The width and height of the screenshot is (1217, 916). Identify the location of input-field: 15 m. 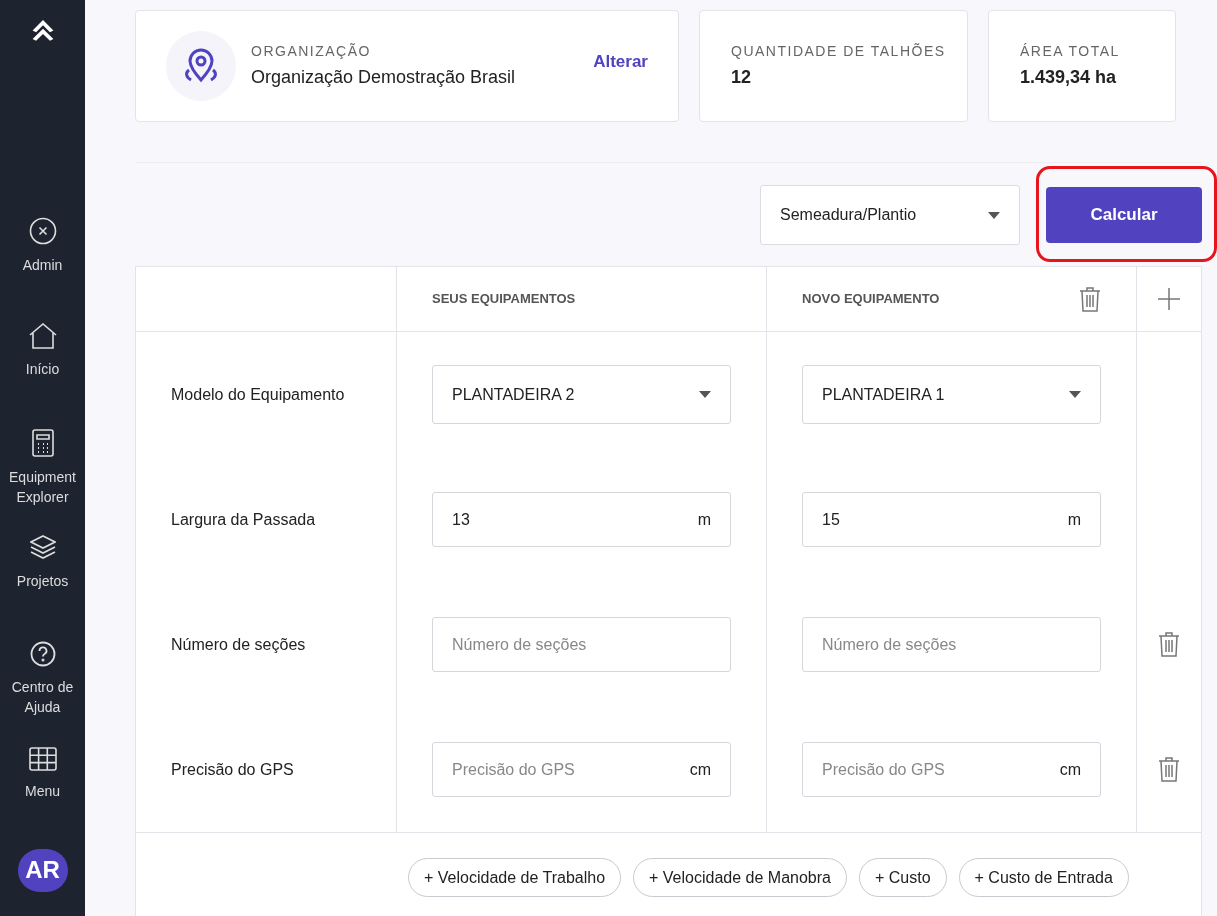
(951, 519).